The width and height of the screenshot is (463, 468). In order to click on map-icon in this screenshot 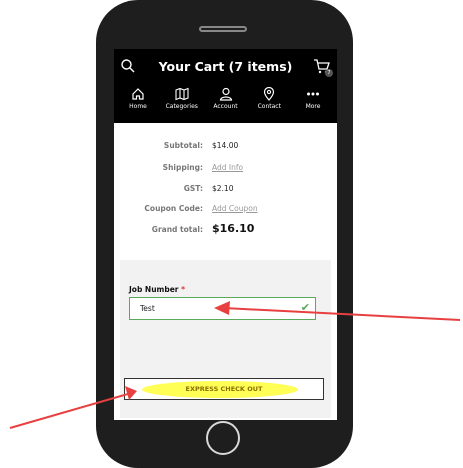, I will do `click(182, 94)`.